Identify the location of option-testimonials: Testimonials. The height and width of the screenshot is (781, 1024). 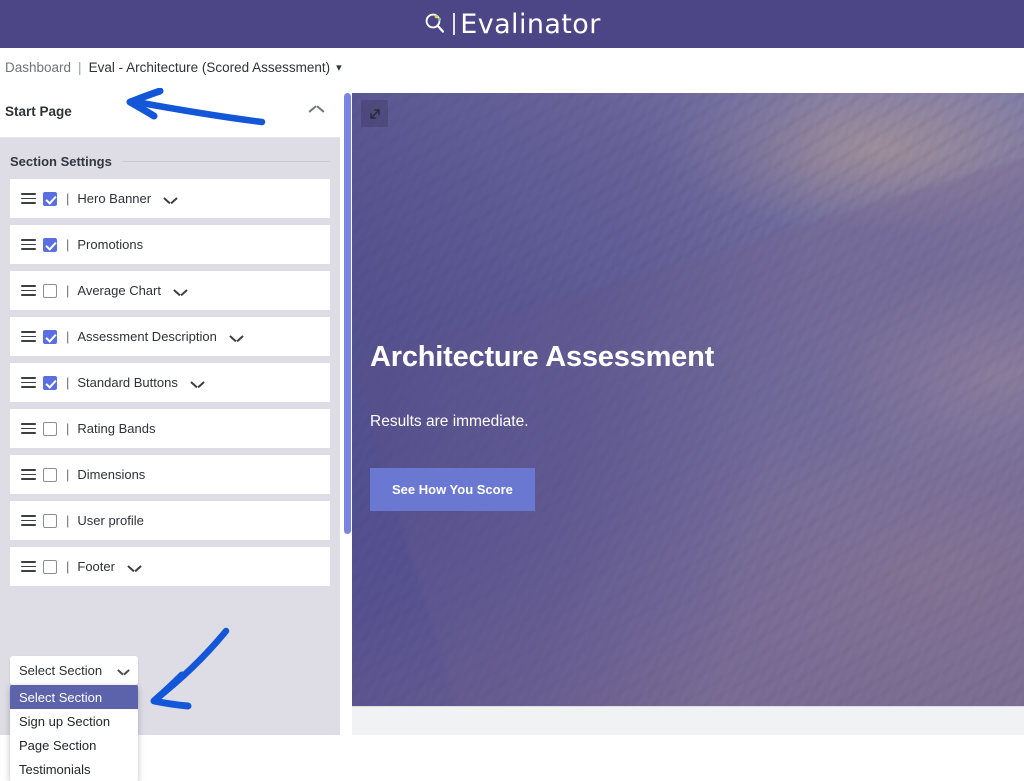
(74, 769).